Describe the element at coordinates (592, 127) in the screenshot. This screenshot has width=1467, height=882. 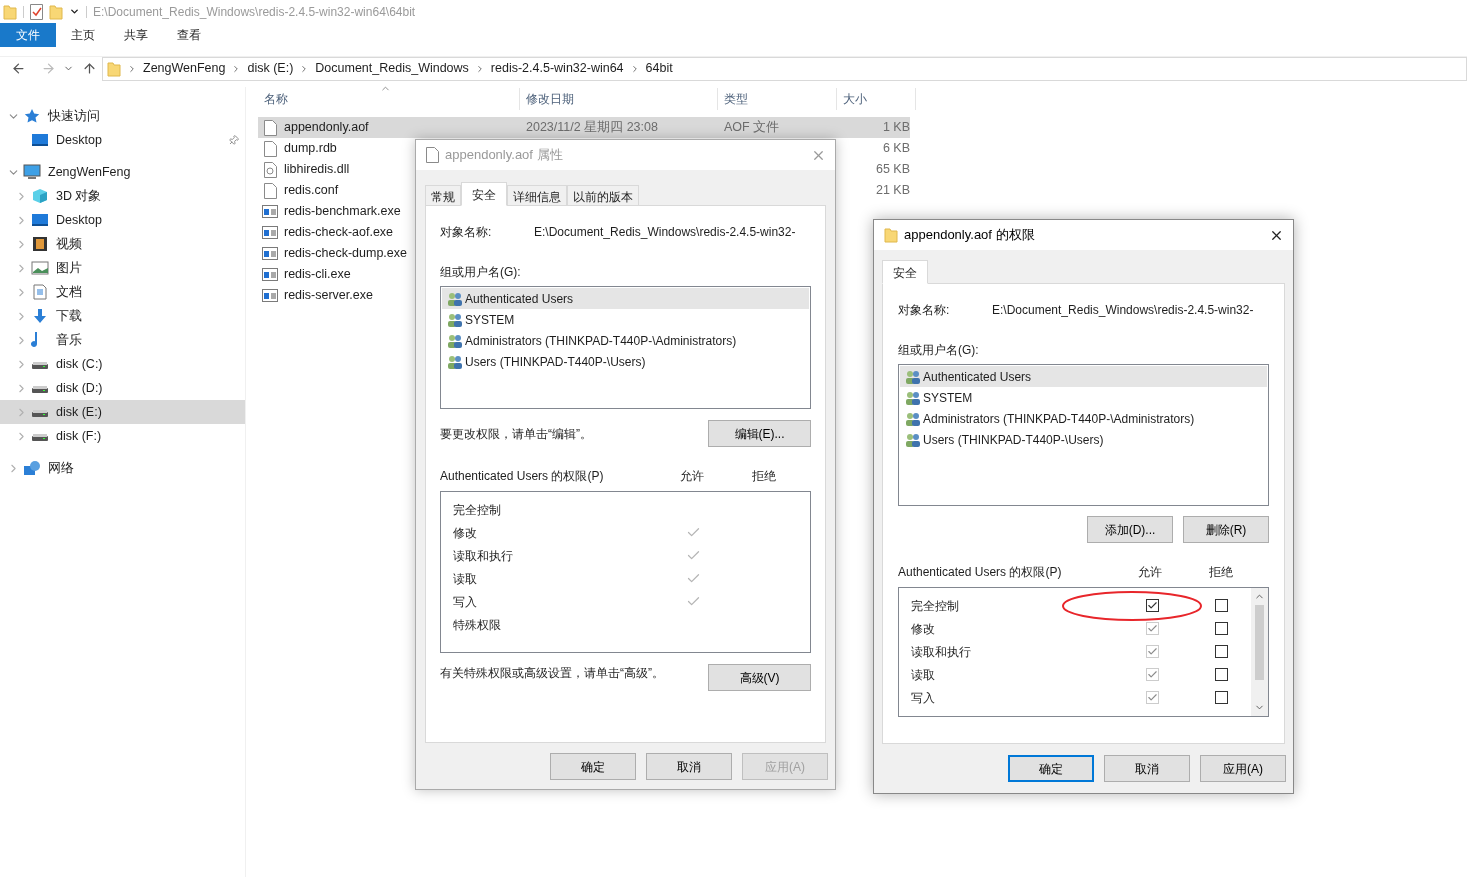
I see `modified-date: 2023/11/2 星期四 23:08` at that location.